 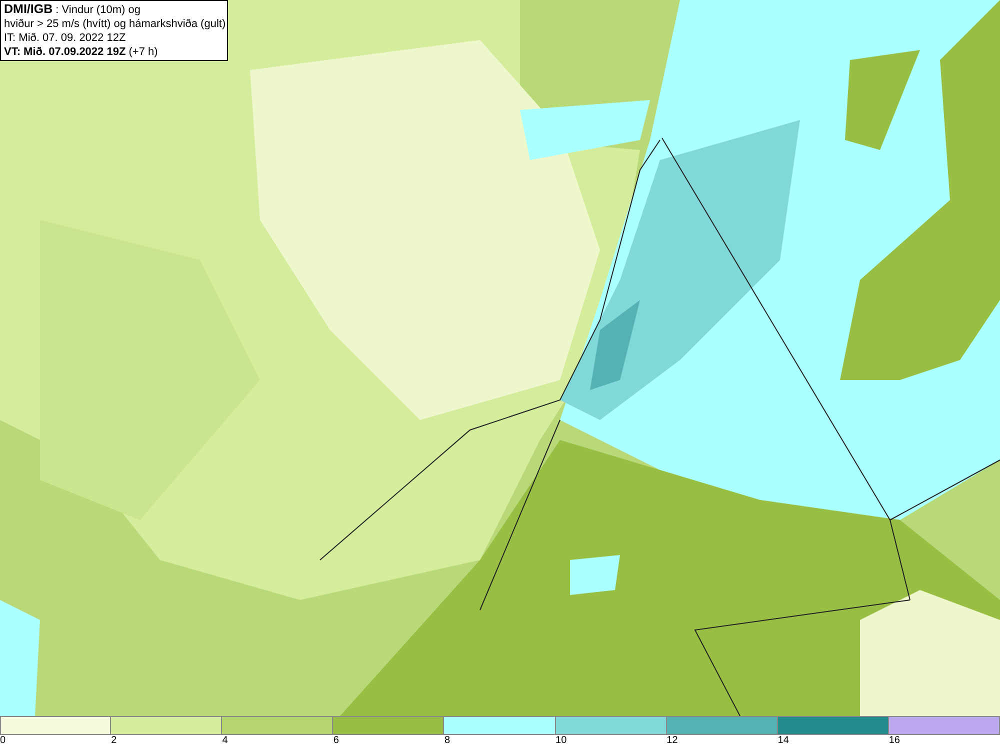 What do you see at coordinates (3, 741) in the screenshot?
I see `legend-label: 0` at bounding box center [3, 741].